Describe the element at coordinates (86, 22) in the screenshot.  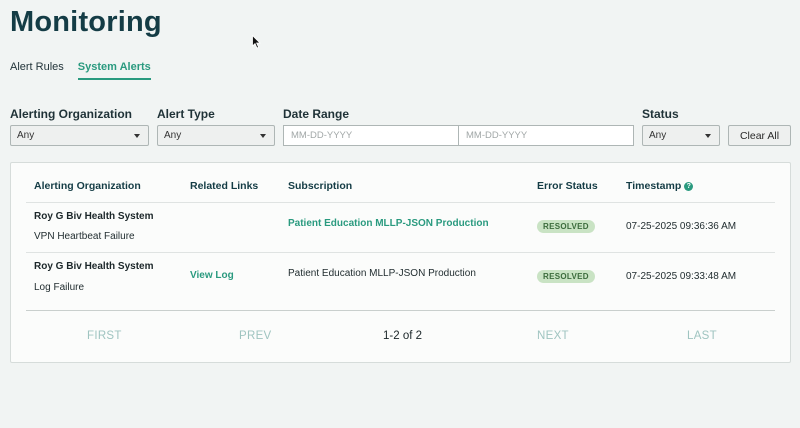
I see `page-title: Monitoring` at that location.